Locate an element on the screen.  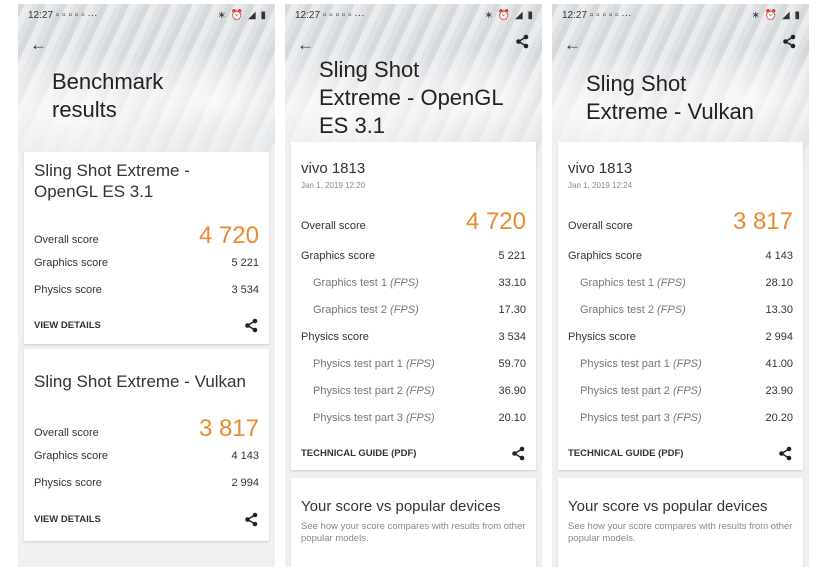
graphics-test-2-row: Graphics test 2 (FPS) 13.30 is located at coordinates (686, 310).